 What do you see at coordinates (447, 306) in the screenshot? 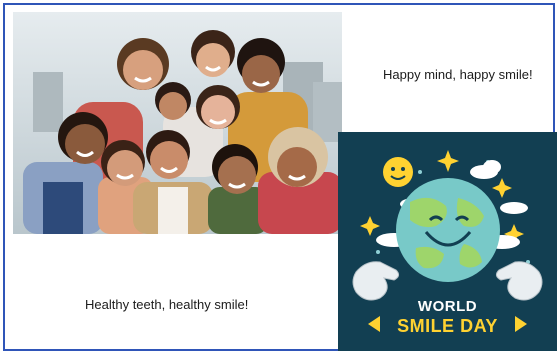
I see `poster-title-world: WORLD` at bounding box center [447, 306].